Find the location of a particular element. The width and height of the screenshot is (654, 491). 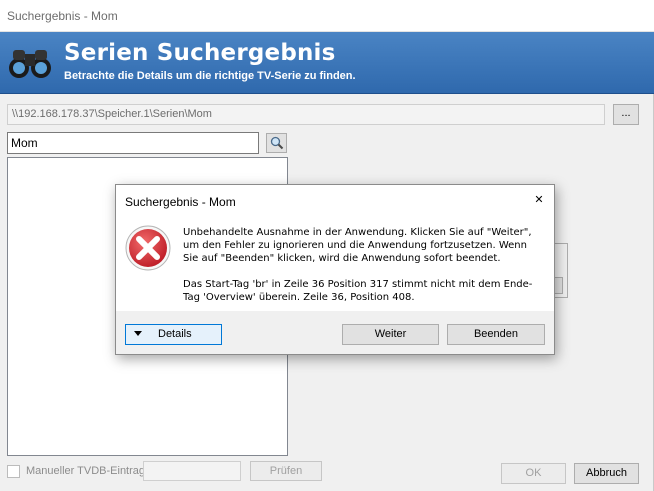

search-input: Mom is located at coordinates (133, 143).